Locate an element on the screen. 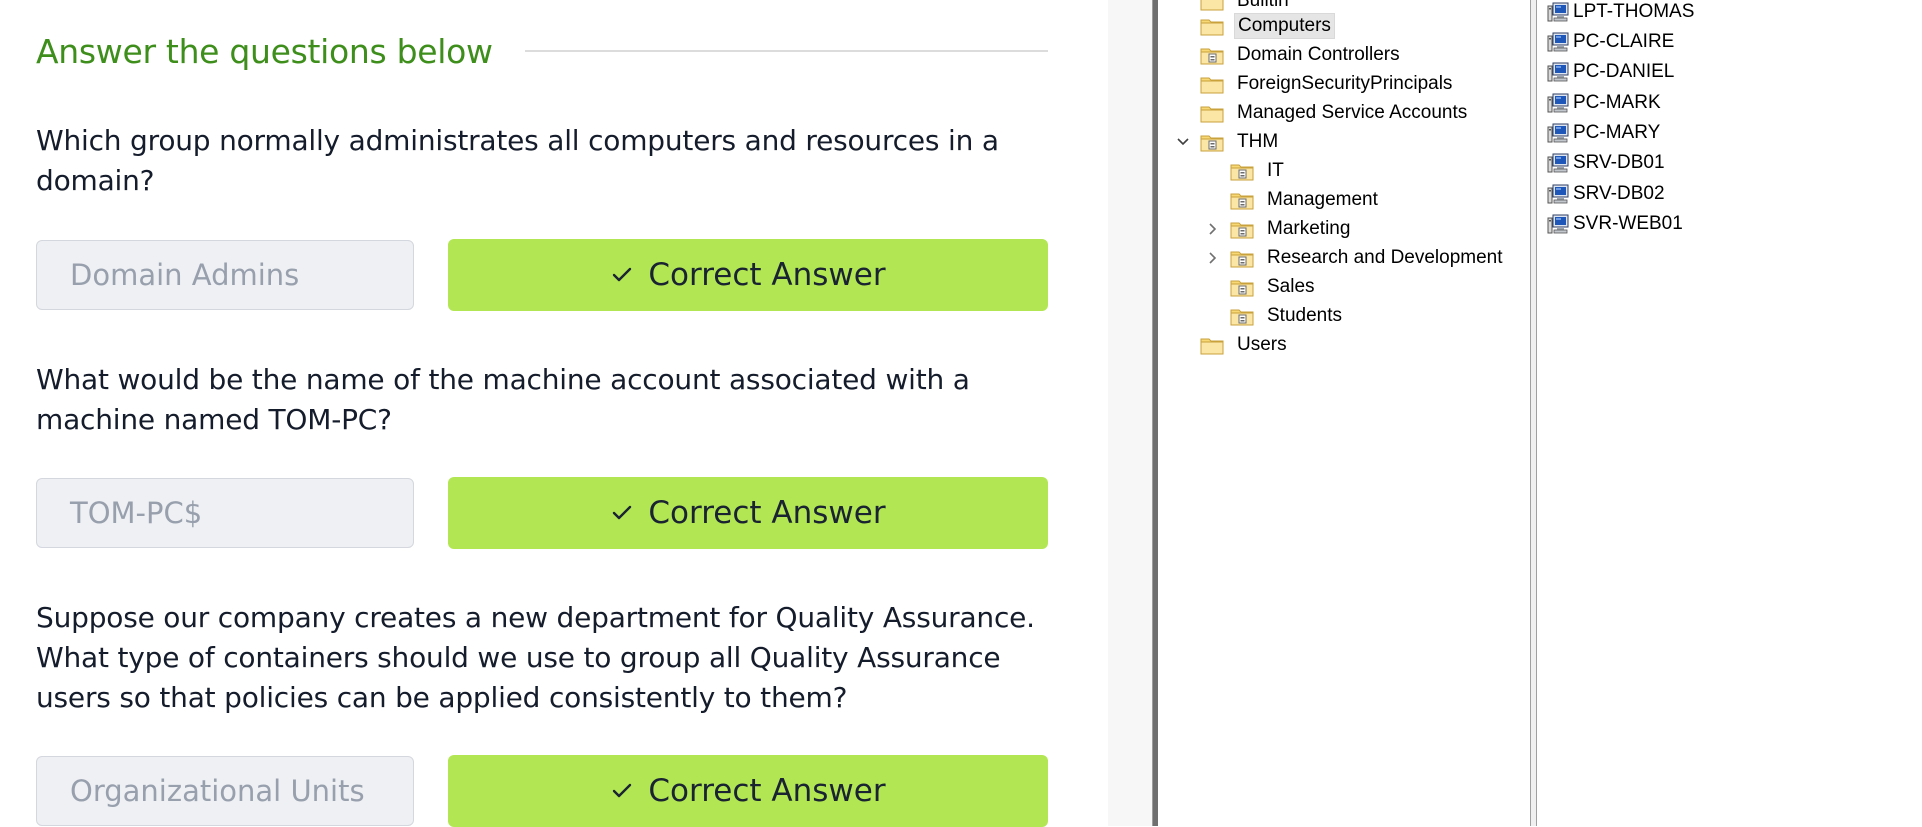  computer-name: LPT-THOMAS is located at coordinates (1634, 11).